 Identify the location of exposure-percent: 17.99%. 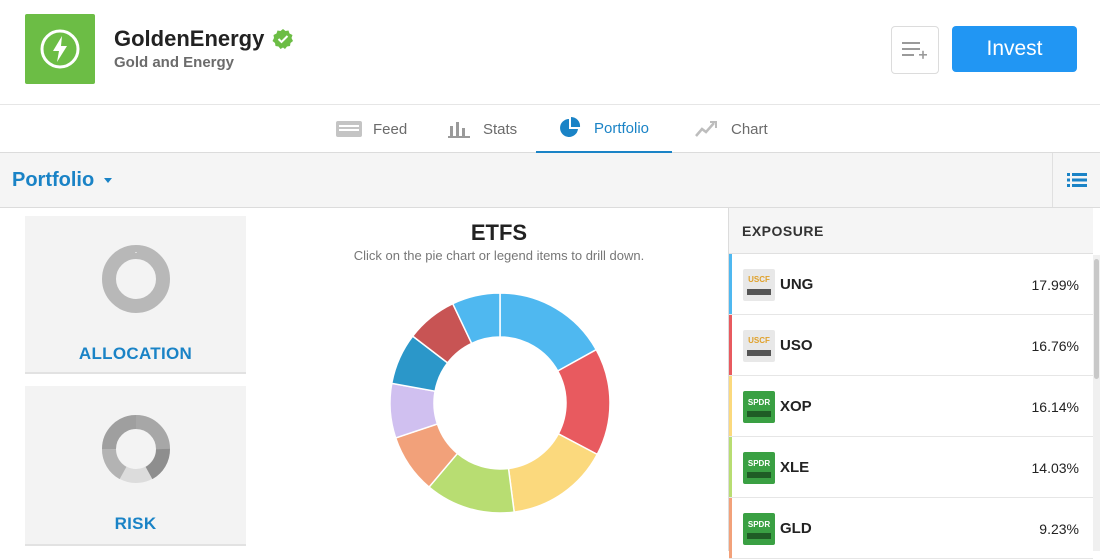
(1055, 285).